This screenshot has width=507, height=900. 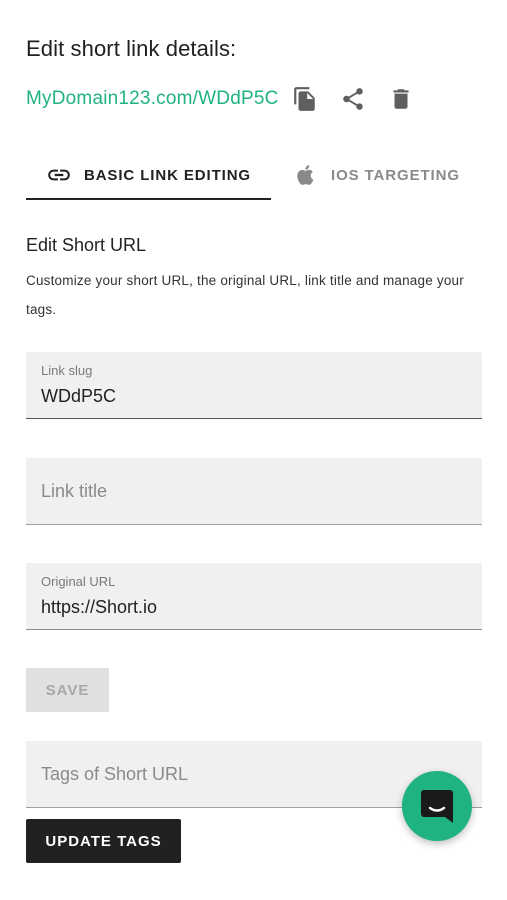 I want to click on tags-placeholder: Tags of Short URL, so click(x=115, y=774).